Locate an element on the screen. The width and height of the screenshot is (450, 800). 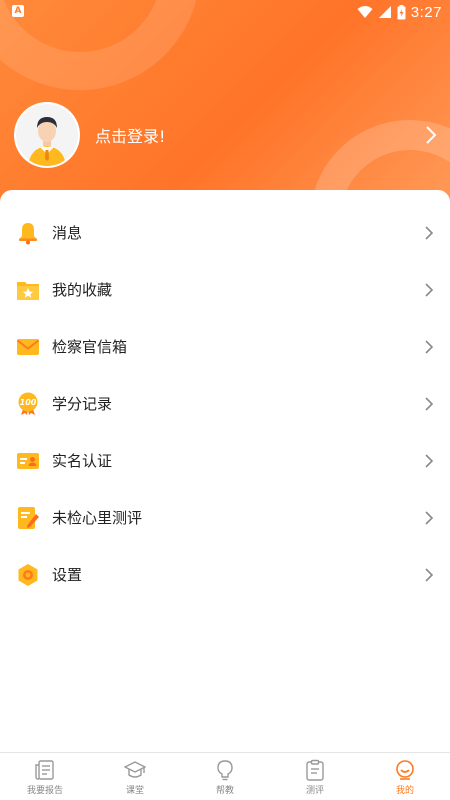
tab-report: 我要报告 is located at coordinates (45, 776).